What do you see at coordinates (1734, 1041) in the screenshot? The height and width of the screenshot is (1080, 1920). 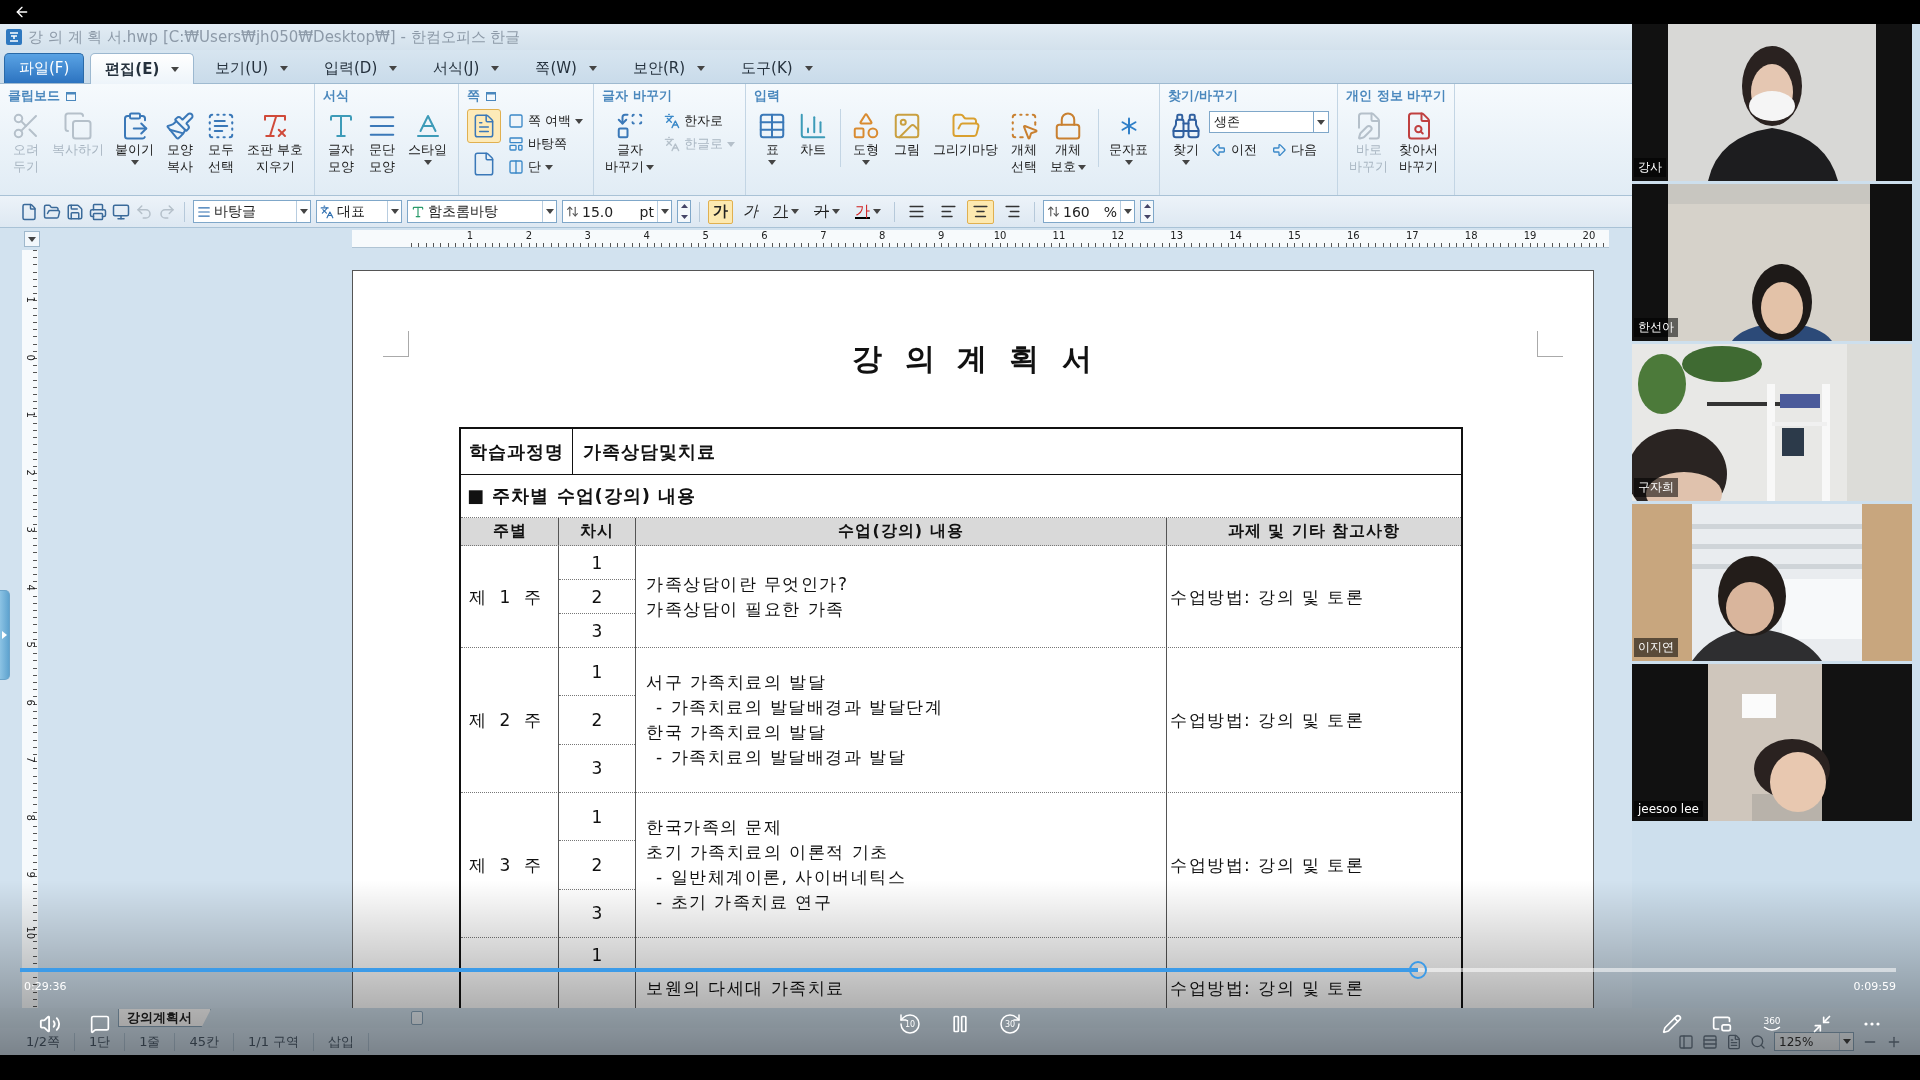 I see `page-icon` at bounding box center [1734, 1041].